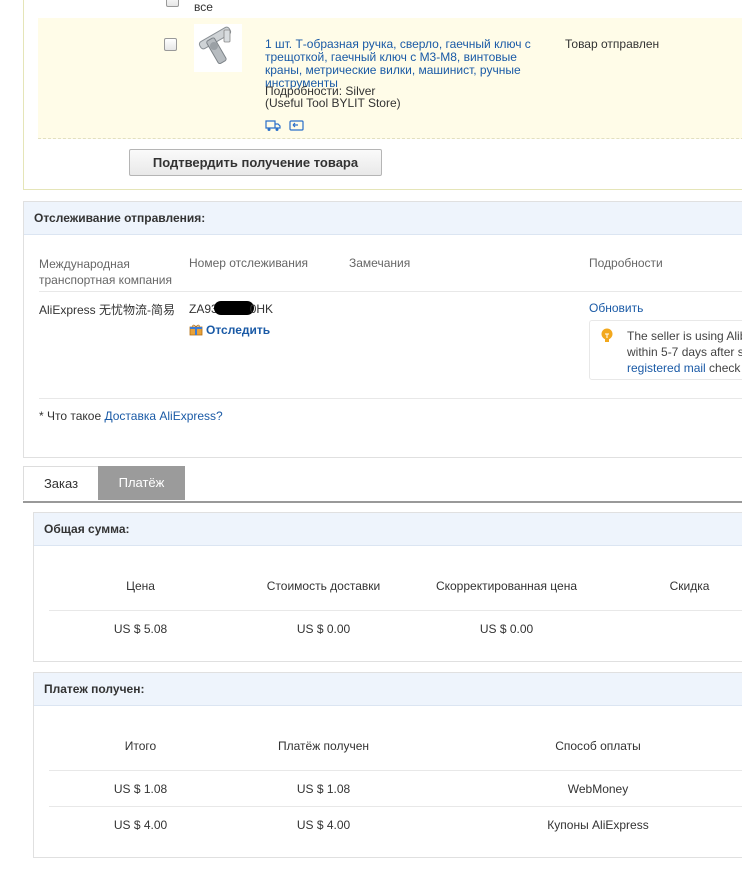 This screenshot has height=878, width=742. Describe the element at coordinates (107, 310) in the screenshot. I see `carrier-name: AliExpress 无忧物流-简易` at that location.